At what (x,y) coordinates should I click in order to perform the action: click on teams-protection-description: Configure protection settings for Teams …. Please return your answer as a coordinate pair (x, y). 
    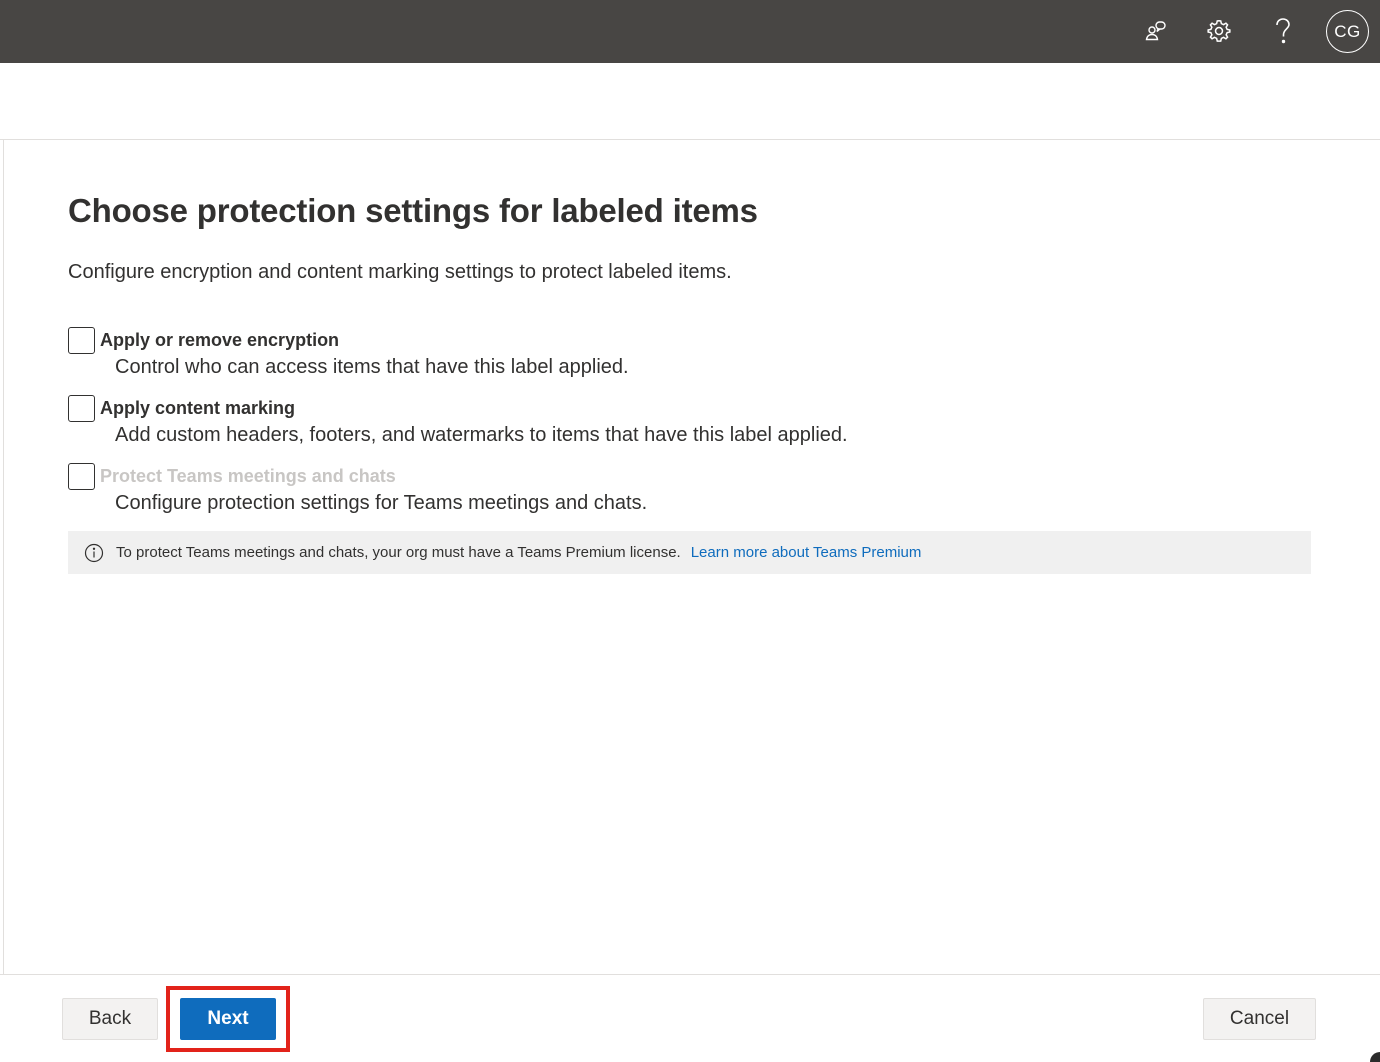
    Looking at the image, I should click on (381, 503).